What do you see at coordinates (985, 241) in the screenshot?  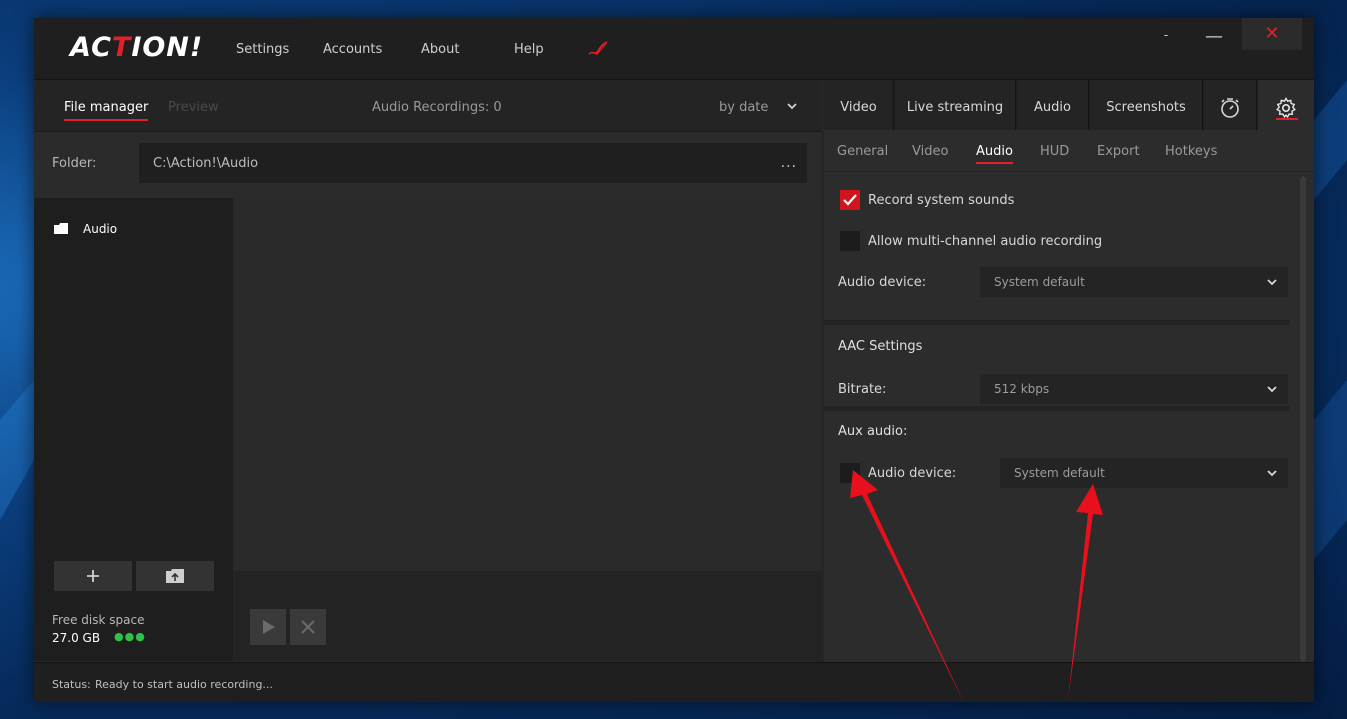 I see `multi-channel-label: Allow multi-channel audio recording` at bounding box center [985, 241].